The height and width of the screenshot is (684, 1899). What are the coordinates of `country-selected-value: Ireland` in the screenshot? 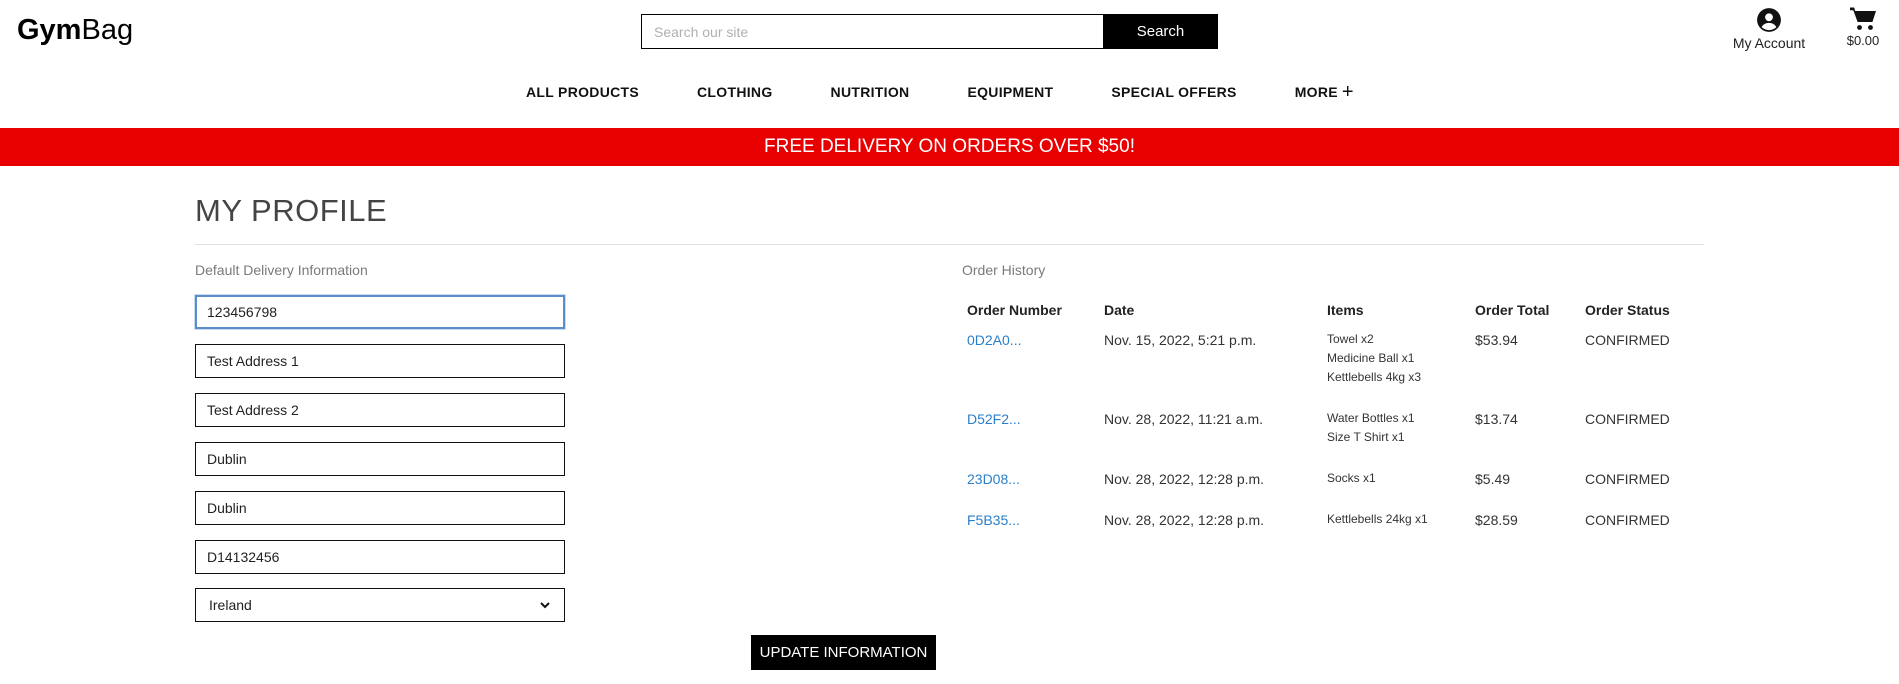 It's located at (230, 605).